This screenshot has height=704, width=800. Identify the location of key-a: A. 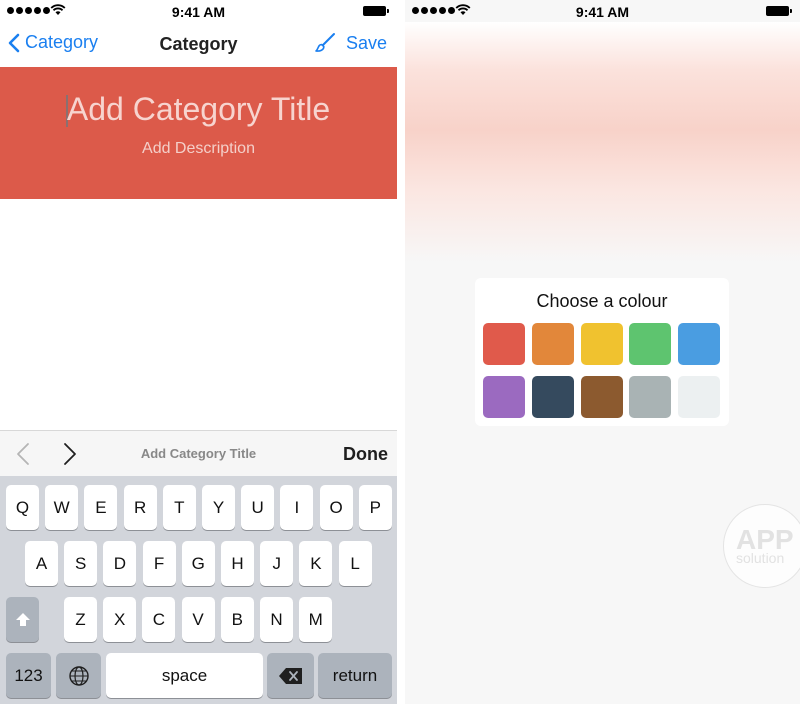
(41, 563).